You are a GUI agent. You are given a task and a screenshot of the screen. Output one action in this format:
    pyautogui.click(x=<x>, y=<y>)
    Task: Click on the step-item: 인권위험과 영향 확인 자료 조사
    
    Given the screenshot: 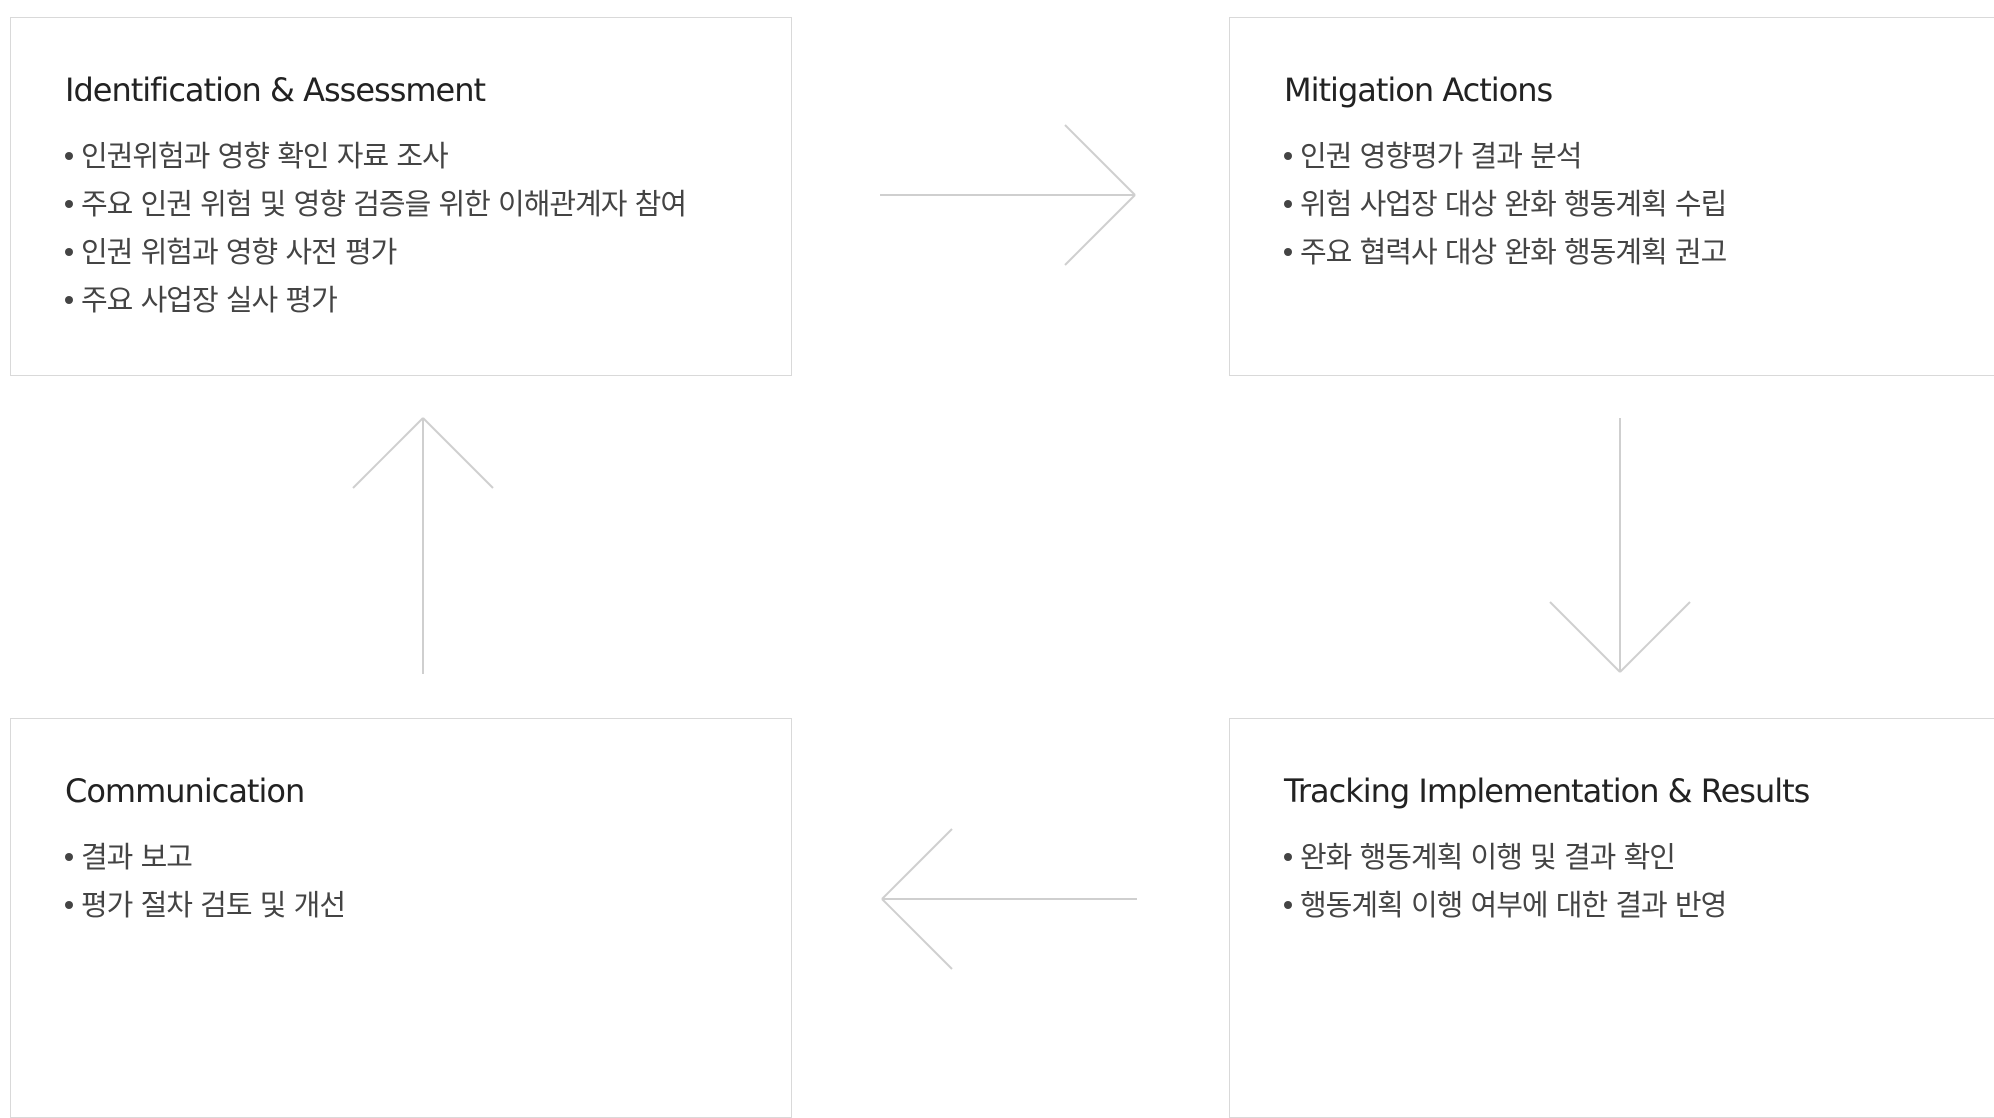 What is the action you would take?
    pyautogui.click(x=401, y=156)
    